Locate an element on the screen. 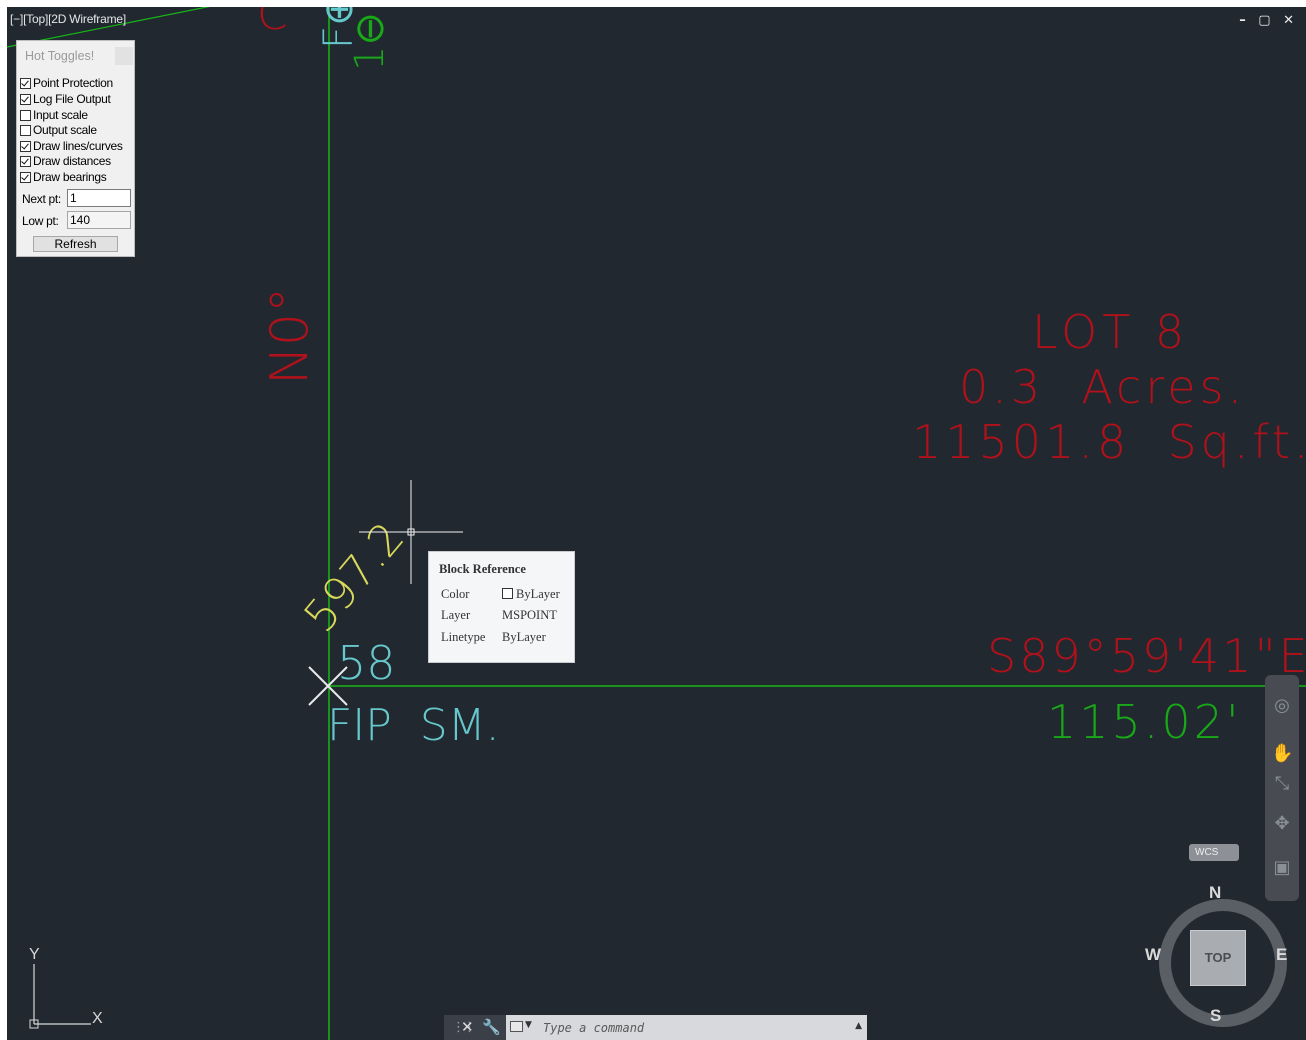 The width and height of the screenshot is (1306, 1040). minimize-icon: – is located at coordinates (1242, 20).